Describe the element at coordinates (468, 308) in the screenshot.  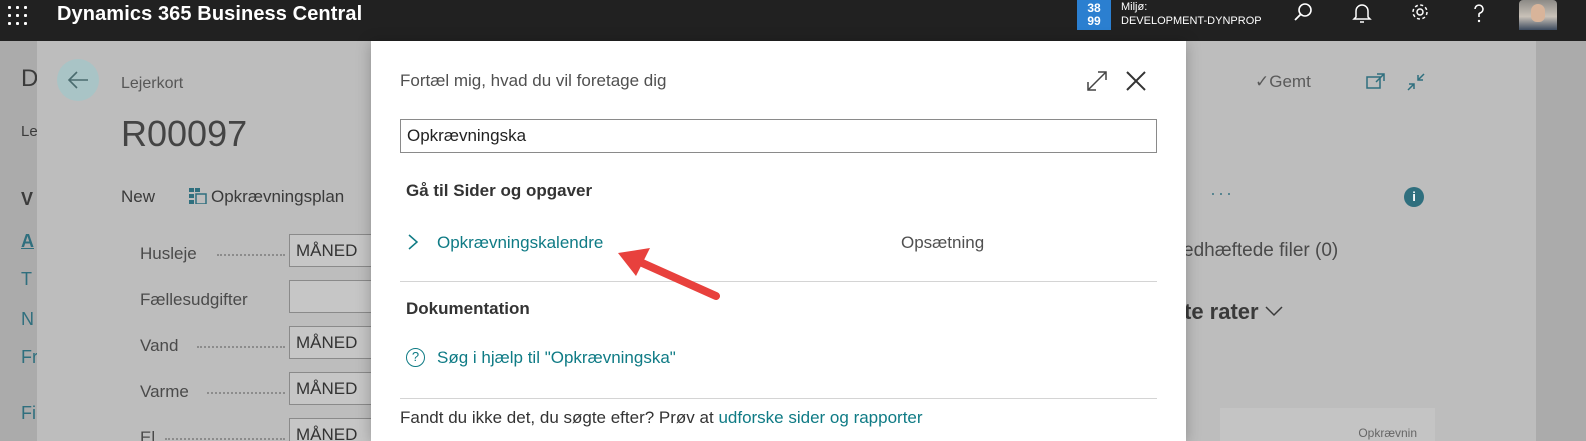
I see `section-docs-heading: Dokumentation` at that location.